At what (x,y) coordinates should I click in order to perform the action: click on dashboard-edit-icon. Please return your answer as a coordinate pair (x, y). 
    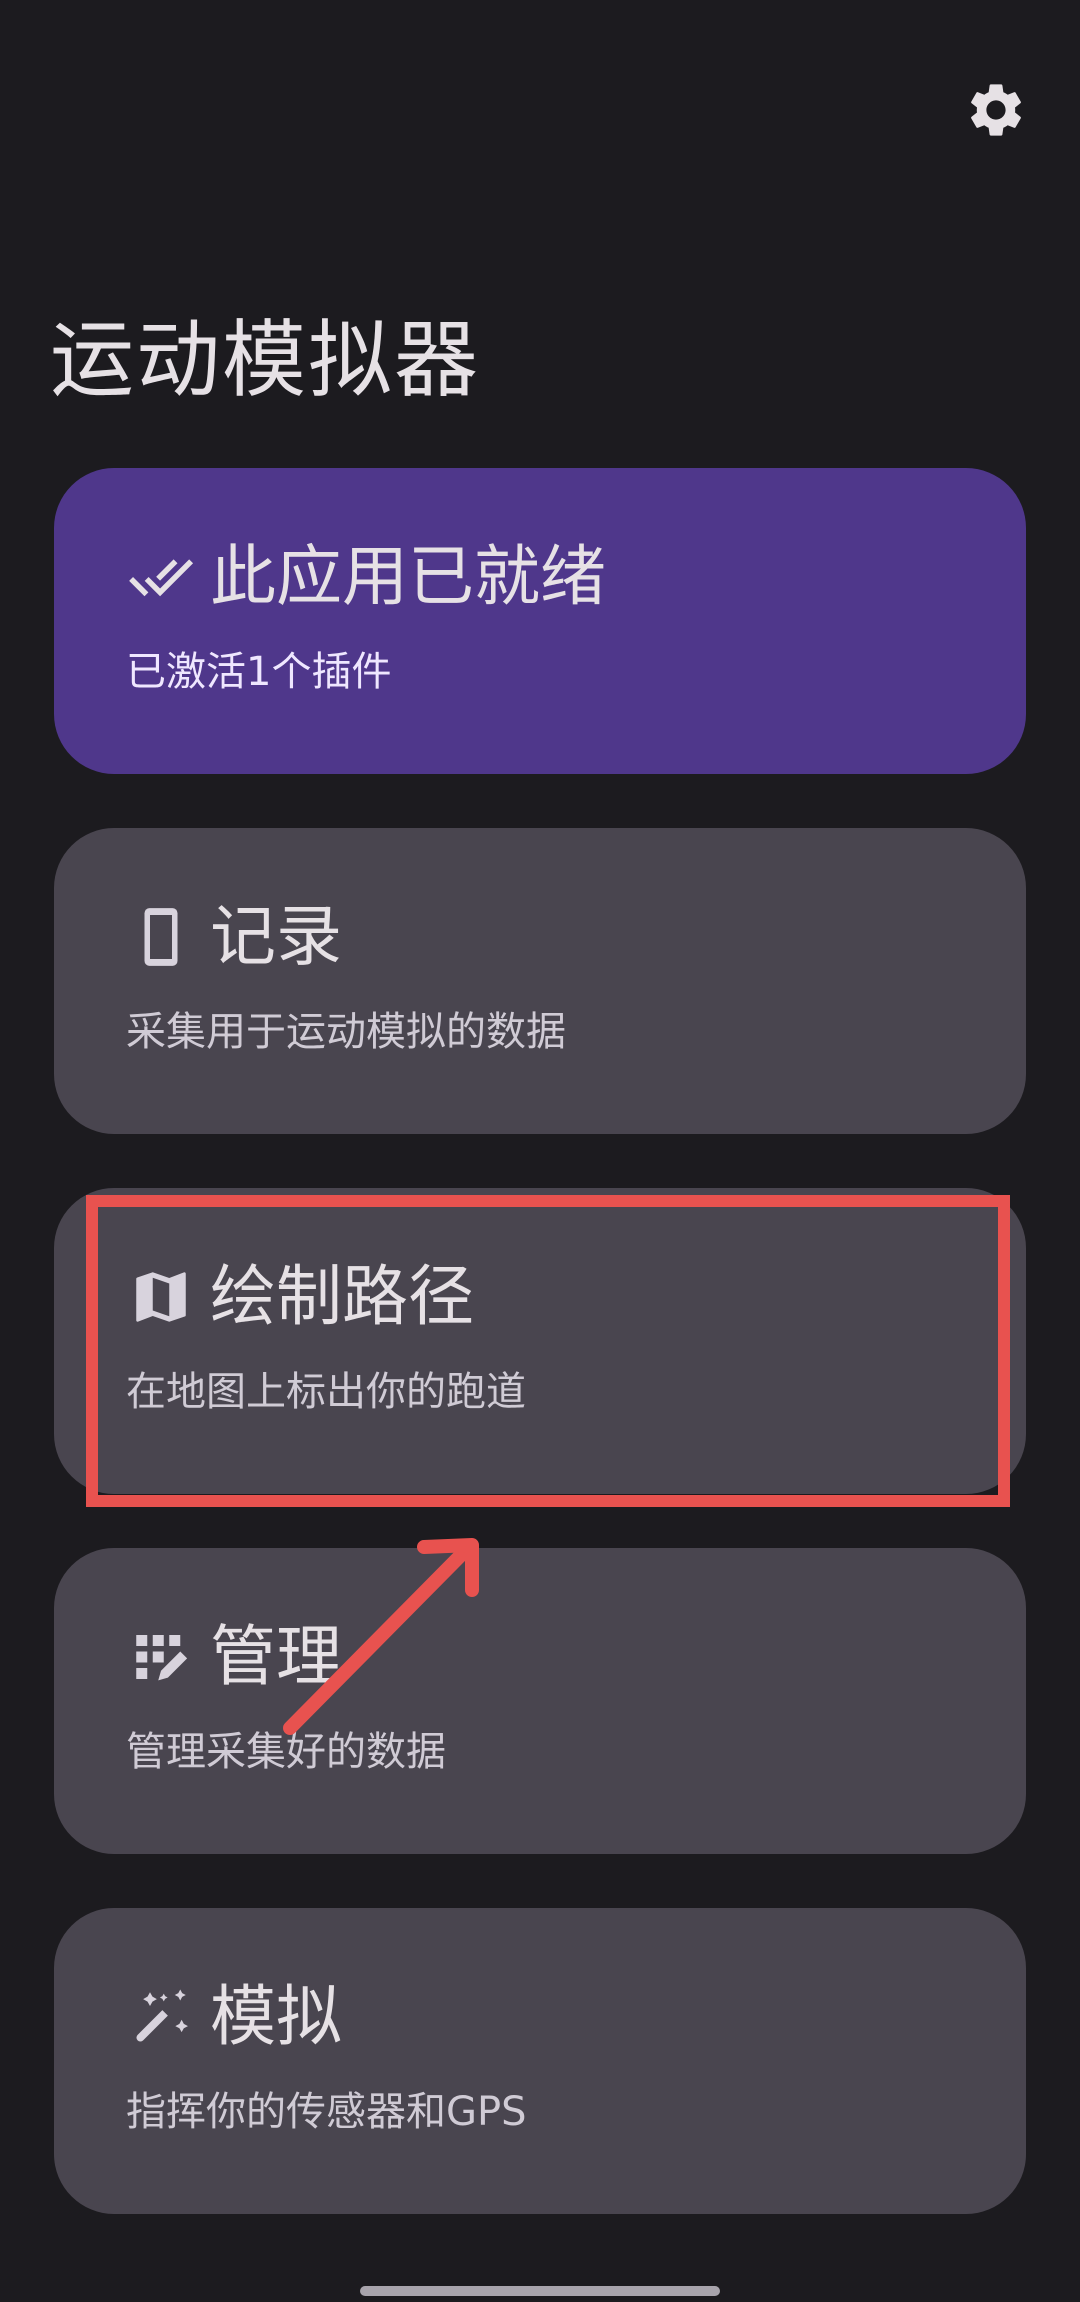
    Looking at the image, I should click on (161, 1657).